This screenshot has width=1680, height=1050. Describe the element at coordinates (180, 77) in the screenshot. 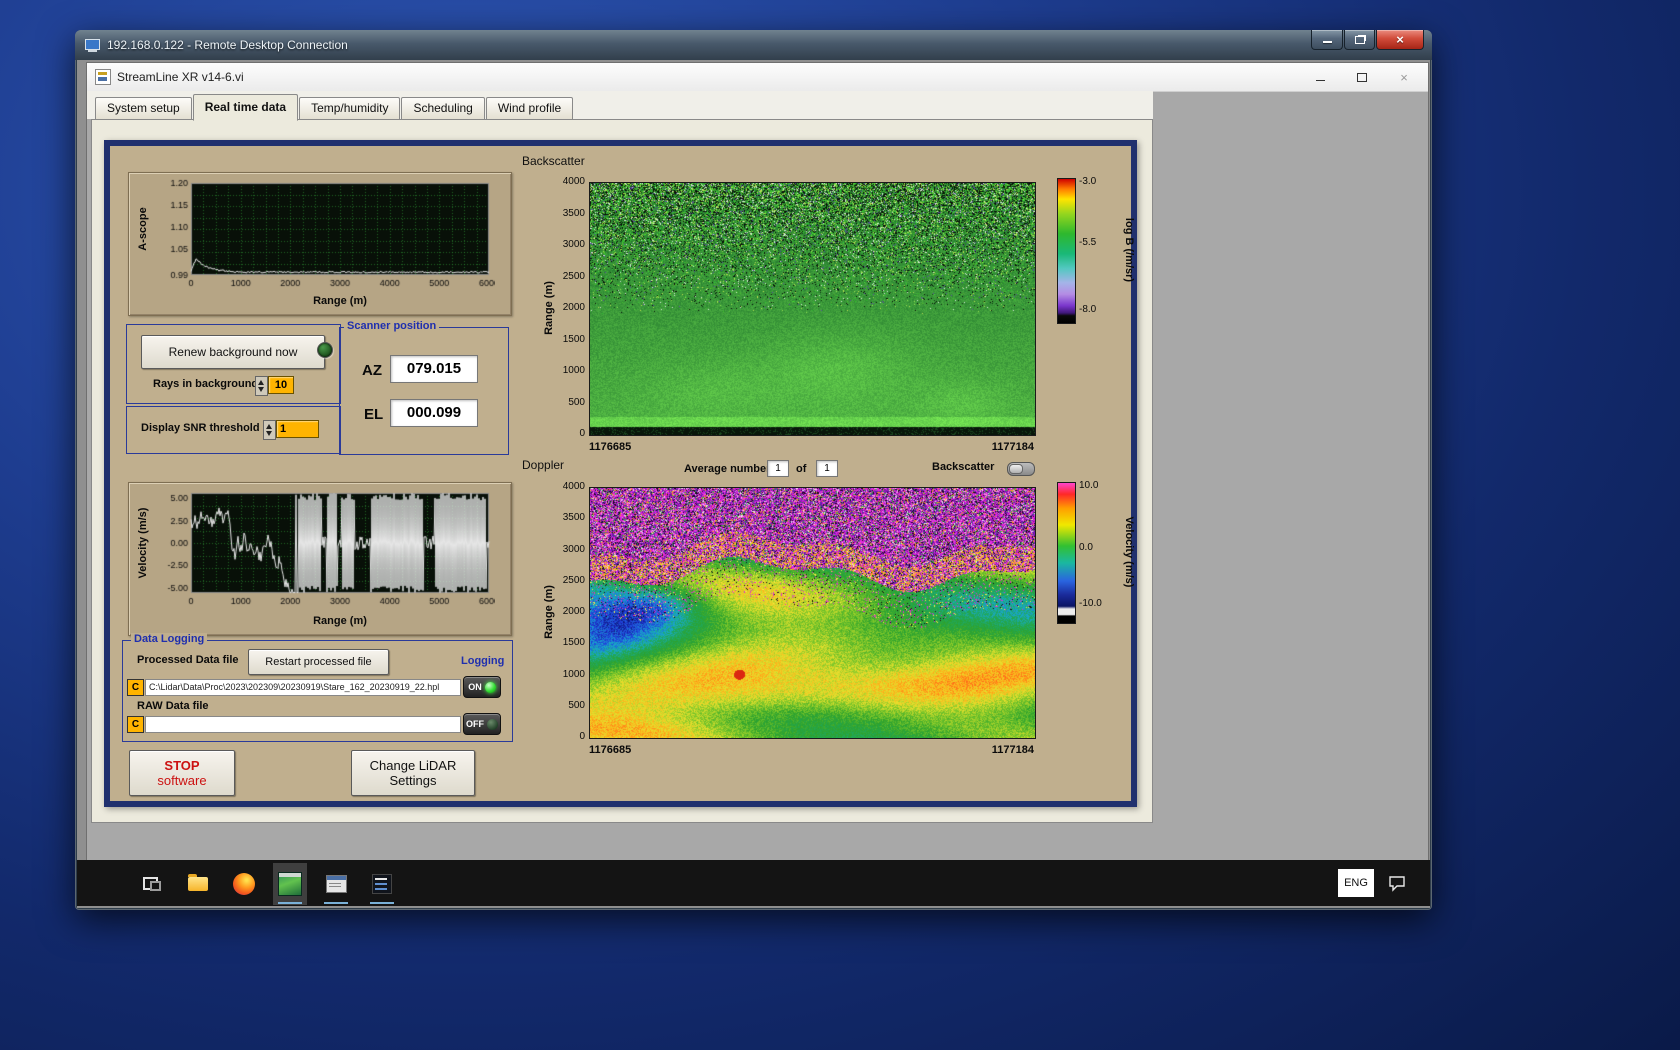

I see `app-window-title: StreamLine XR v14-6.vi` at that location.